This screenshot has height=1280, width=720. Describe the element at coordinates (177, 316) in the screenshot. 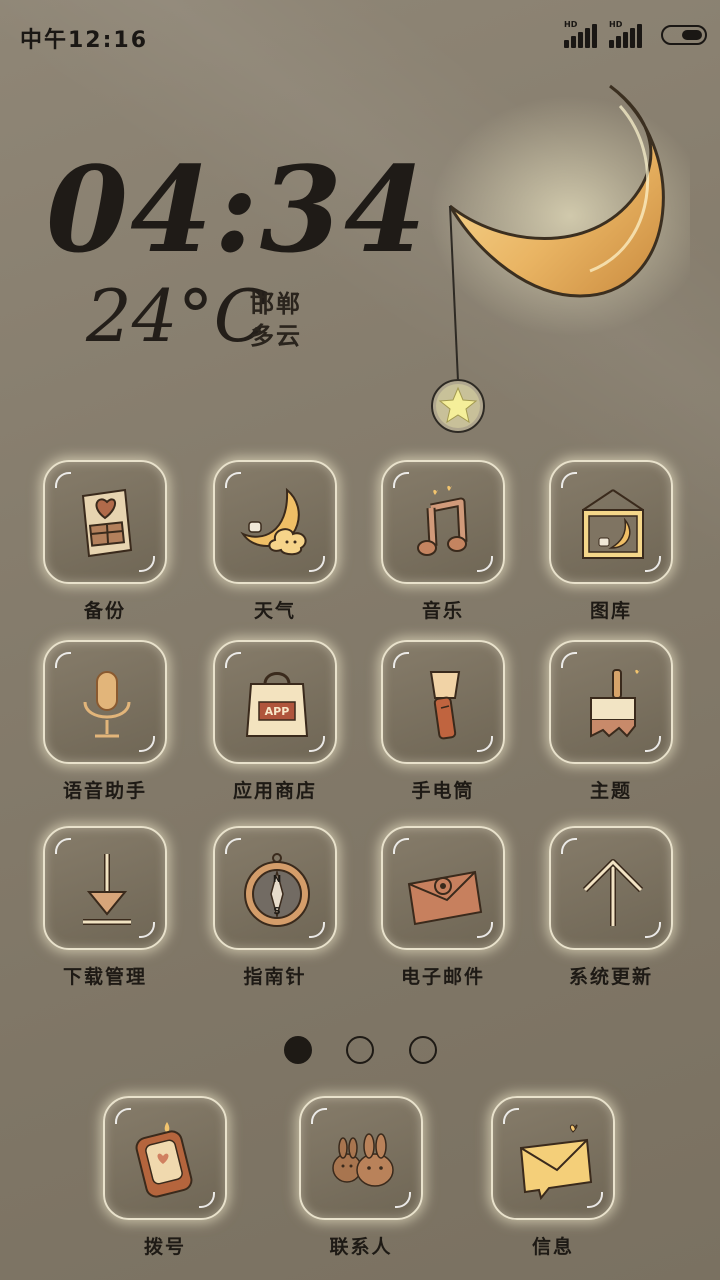

I see `temperature: 24°C` at that location.